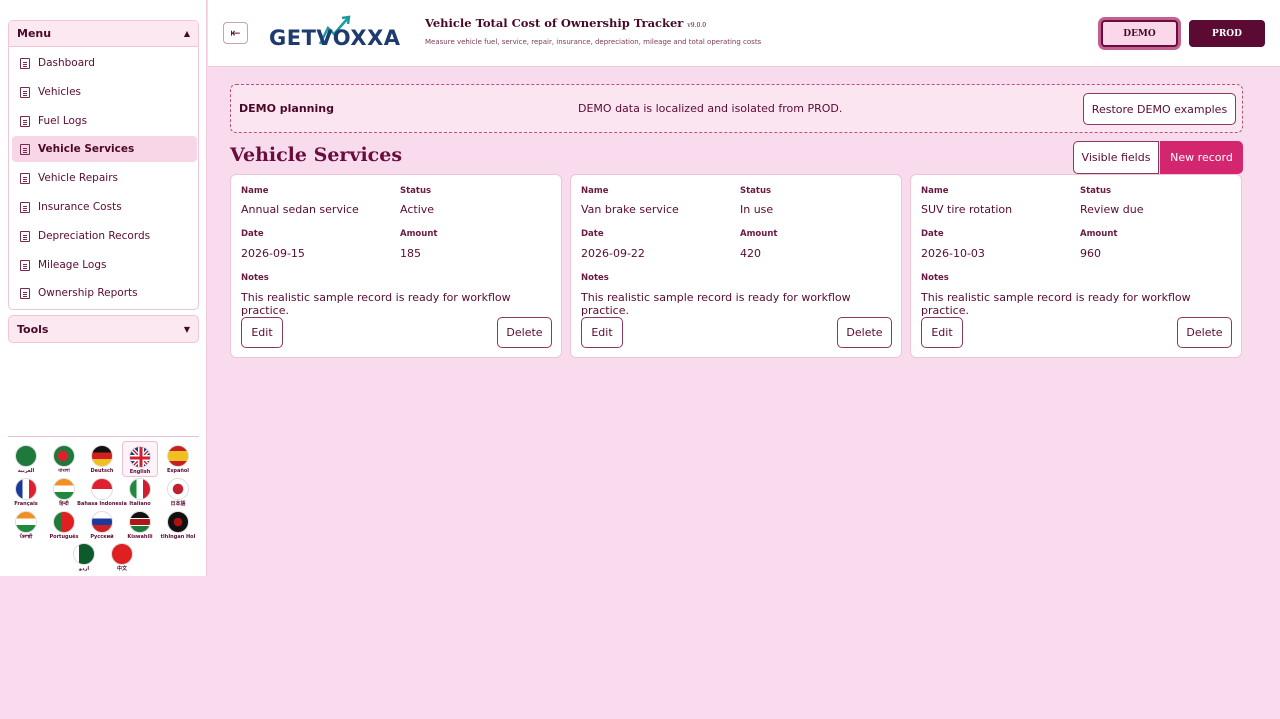 This screenshot has width=1280, height=719. I want to click on record-date: 2026-10-03, so click(953, 253).